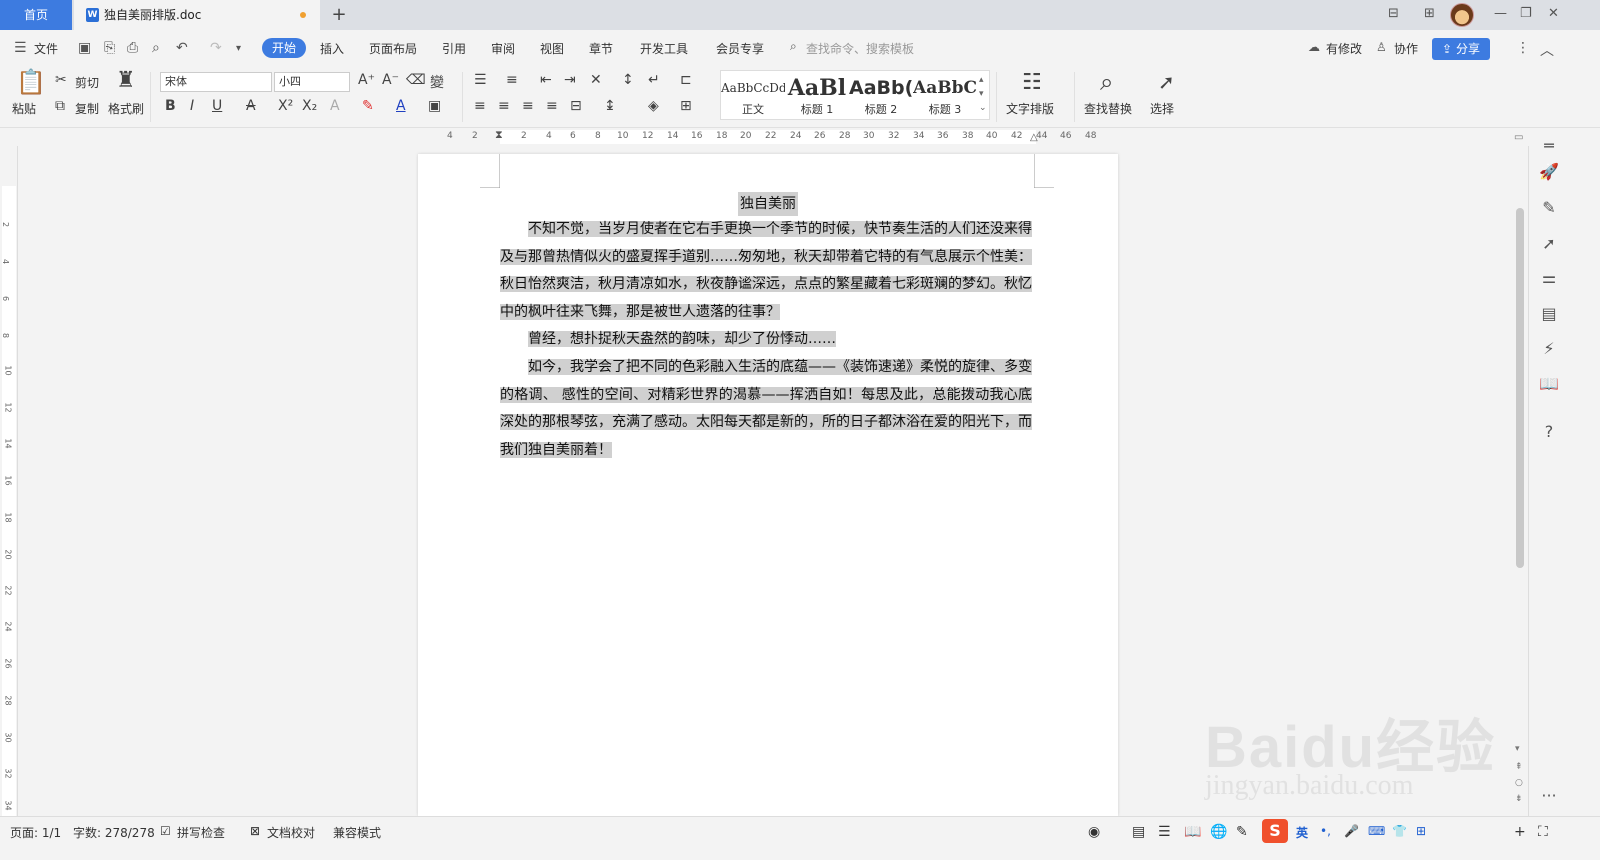 Image resolution: width=1600 pixels, height=860 pixels. What do you see at coordinates (1549, 349) in the screenshot?
I see `lightning-icon: ⚡` at bounding box center [1549, 349].